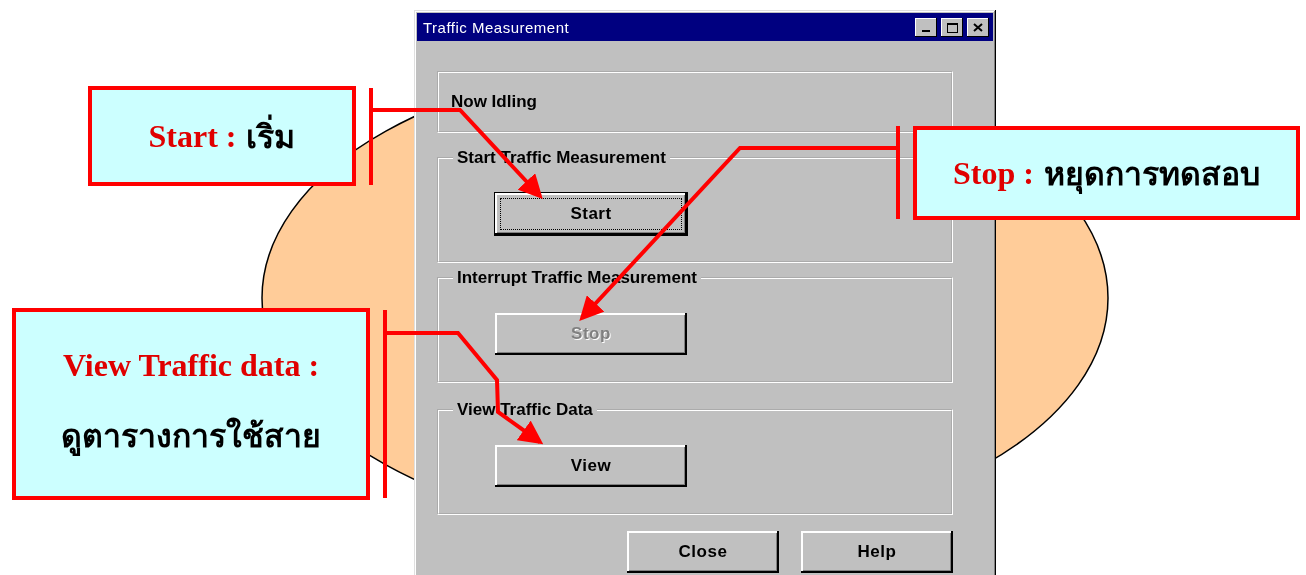  What do you see at coordinates (271, 136) in the screenshot?
I see `callout-meaning: เริ่ม` at bounding box center [271, 136].